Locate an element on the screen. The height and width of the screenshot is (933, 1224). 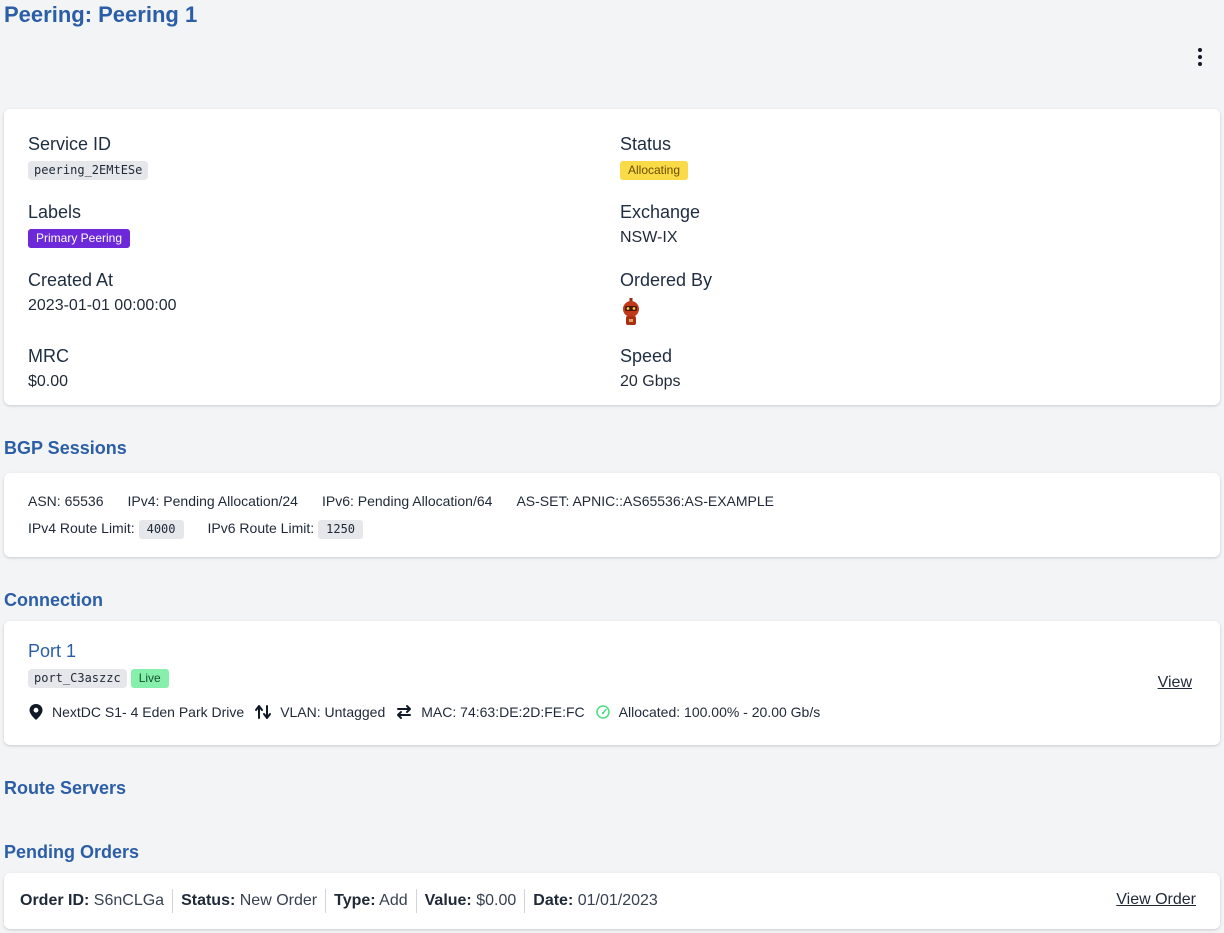
order-id-value: S6nCLGa is located at coordinates (129, 900).